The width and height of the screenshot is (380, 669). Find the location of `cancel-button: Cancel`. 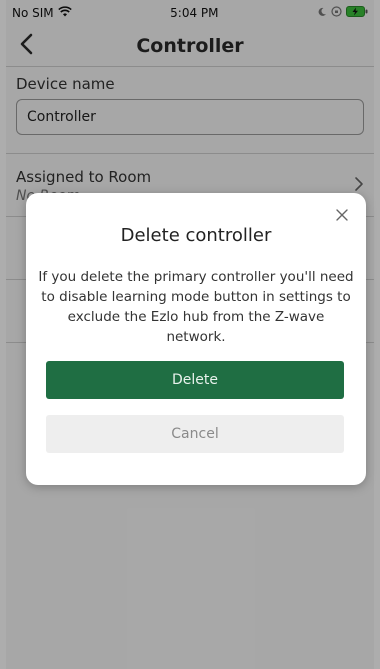

cancel-button: Cancel is located at coordinates (195, 434).